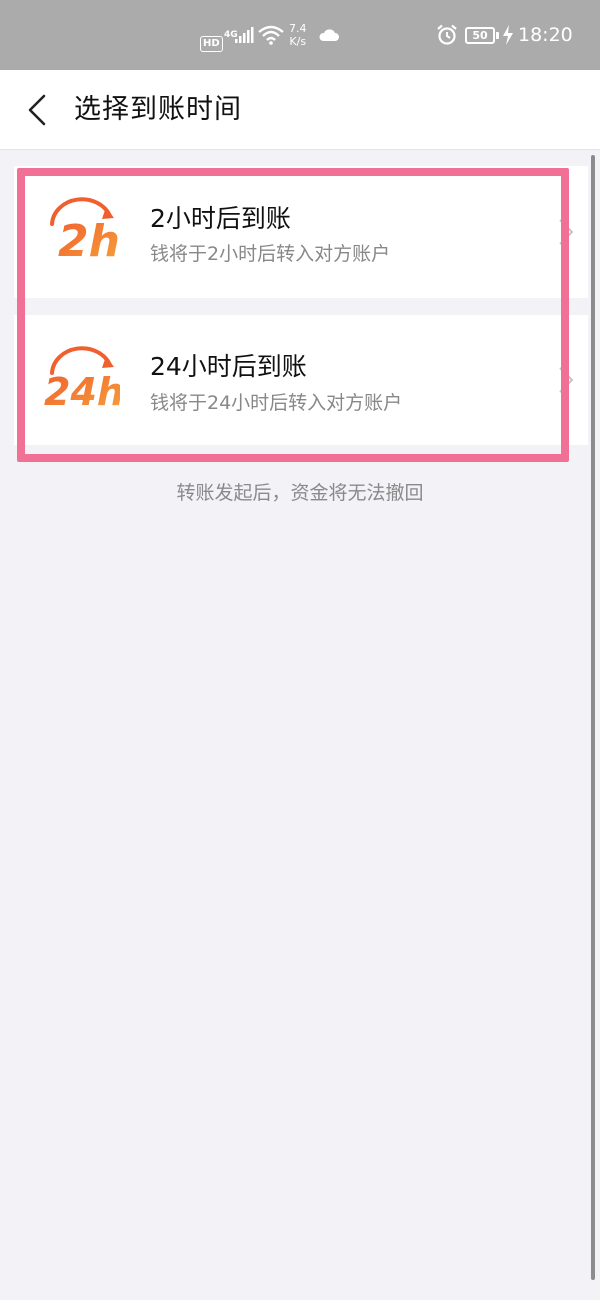  What do you see at coordinates (298, 28) in the screenshot?
I see `speed-value: 7.4` at bounding box center [298, 28].